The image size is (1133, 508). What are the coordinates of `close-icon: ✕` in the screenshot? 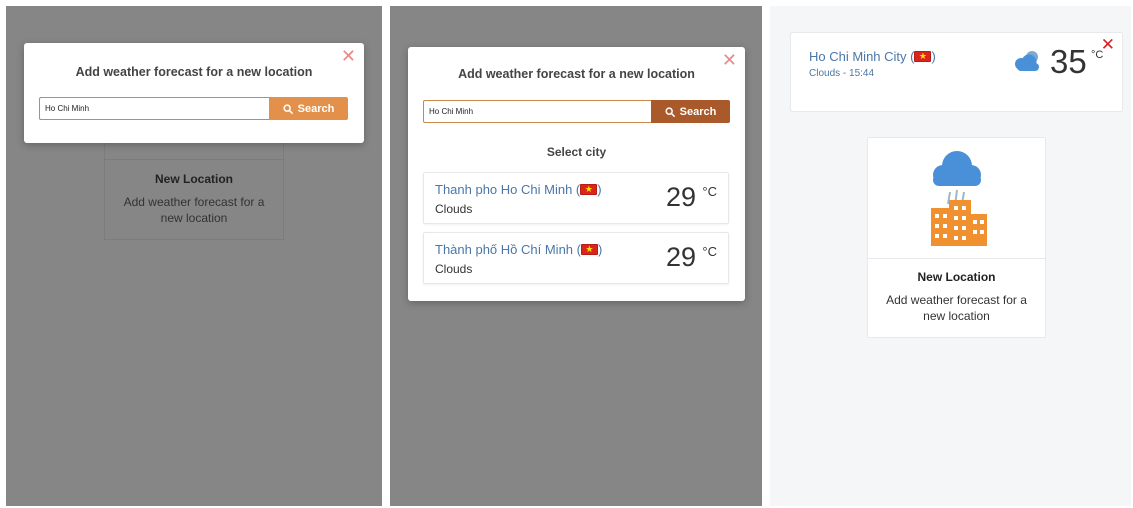 It's located at (348, 56).